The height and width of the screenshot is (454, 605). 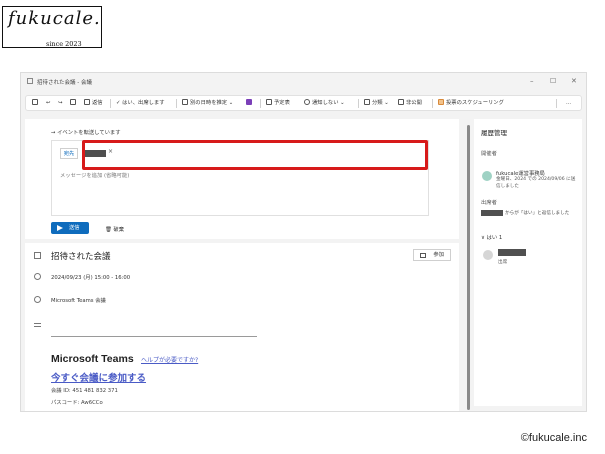 I want to click on send-icon, so click(x=60, y=228).